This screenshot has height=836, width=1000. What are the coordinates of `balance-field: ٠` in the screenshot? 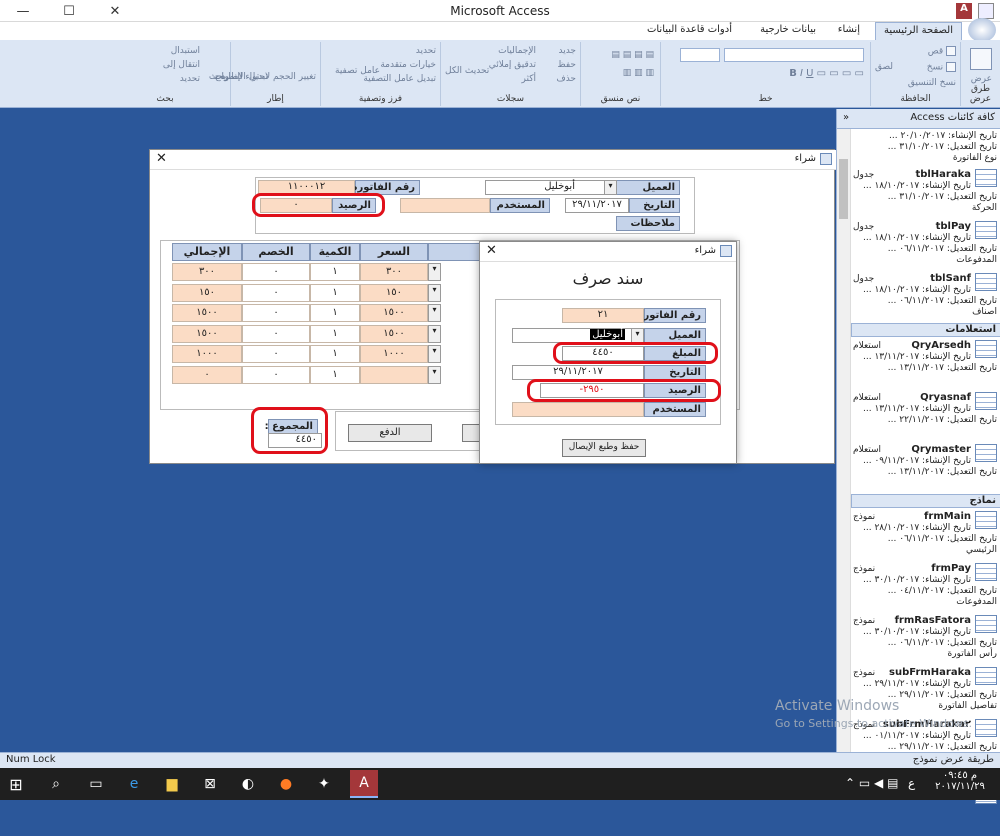 It's located at (296, 205).